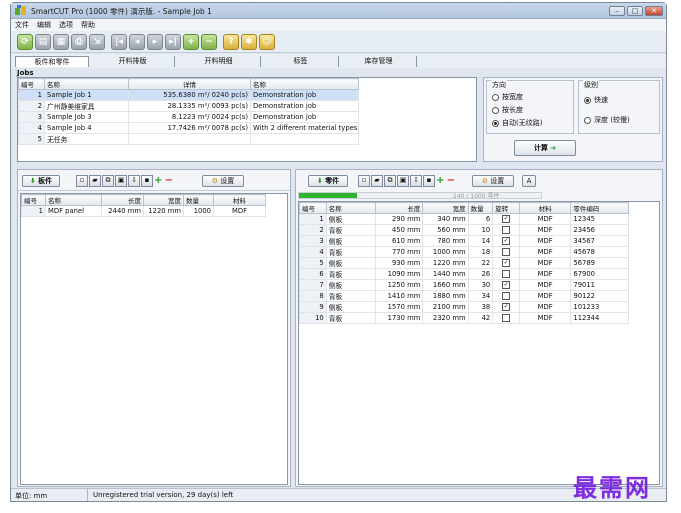 This screenshot has width=681, height=513. What do you see at coordinates (507, 97) in the screenshot?
I see `direction-option-width: 按宽度` at bounding box center [507, 97].